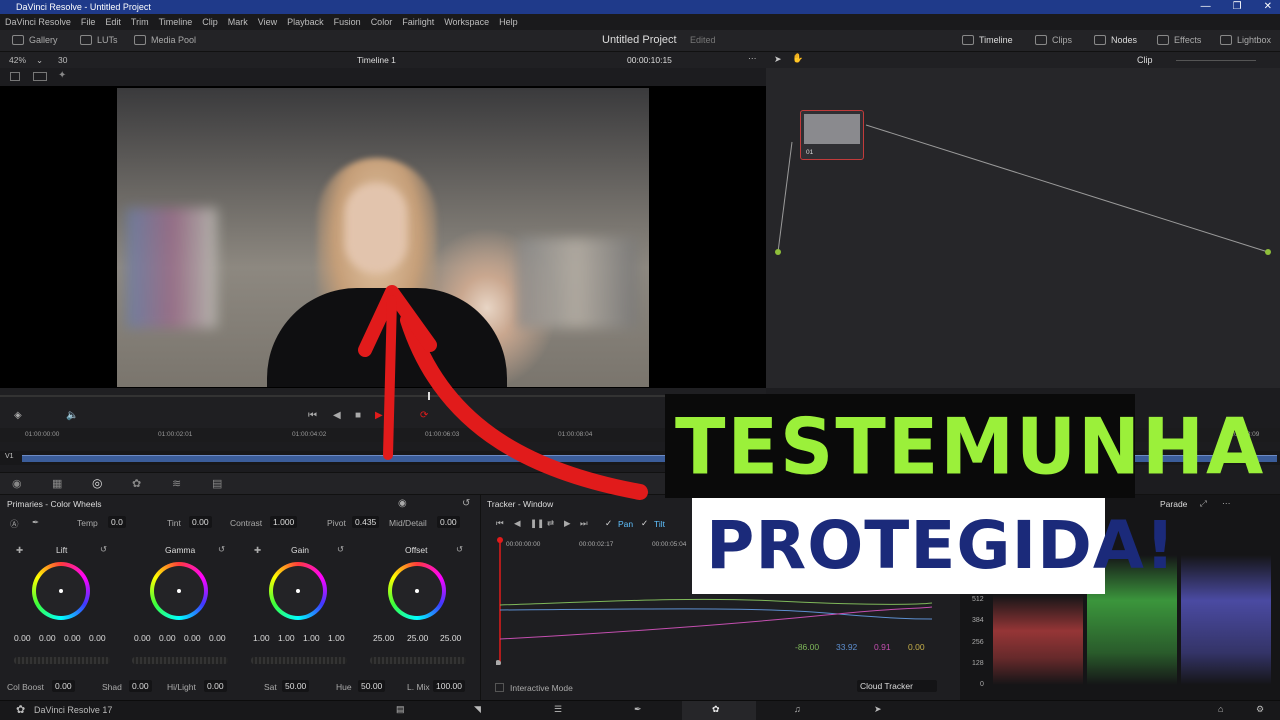  Describe the element at coordinates (970, 447) in the screenshot. I see `overlay-text-top: TESTEMUNHA` at that location.